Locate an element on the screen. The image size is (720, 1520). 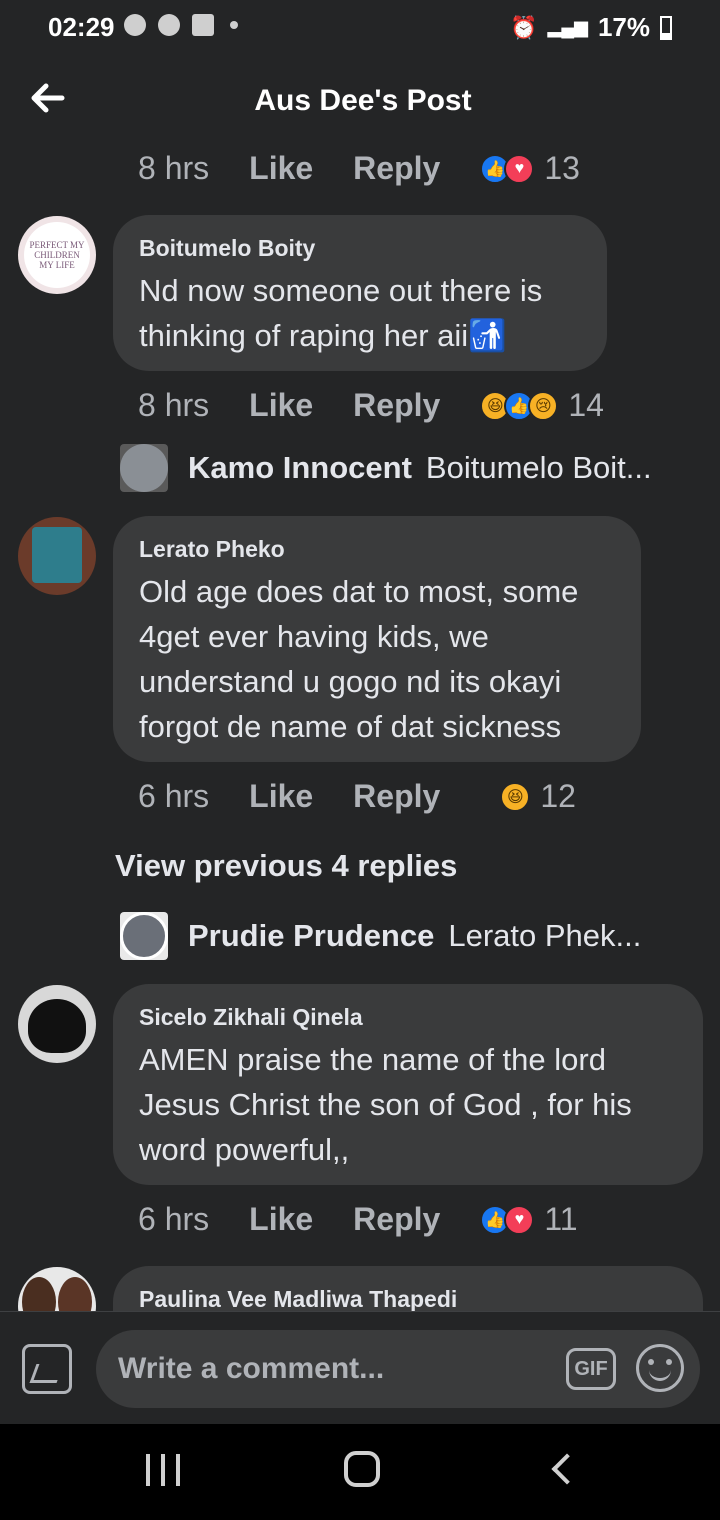
page-title: Aus Dee's Post is located at coordinates (363, 100).